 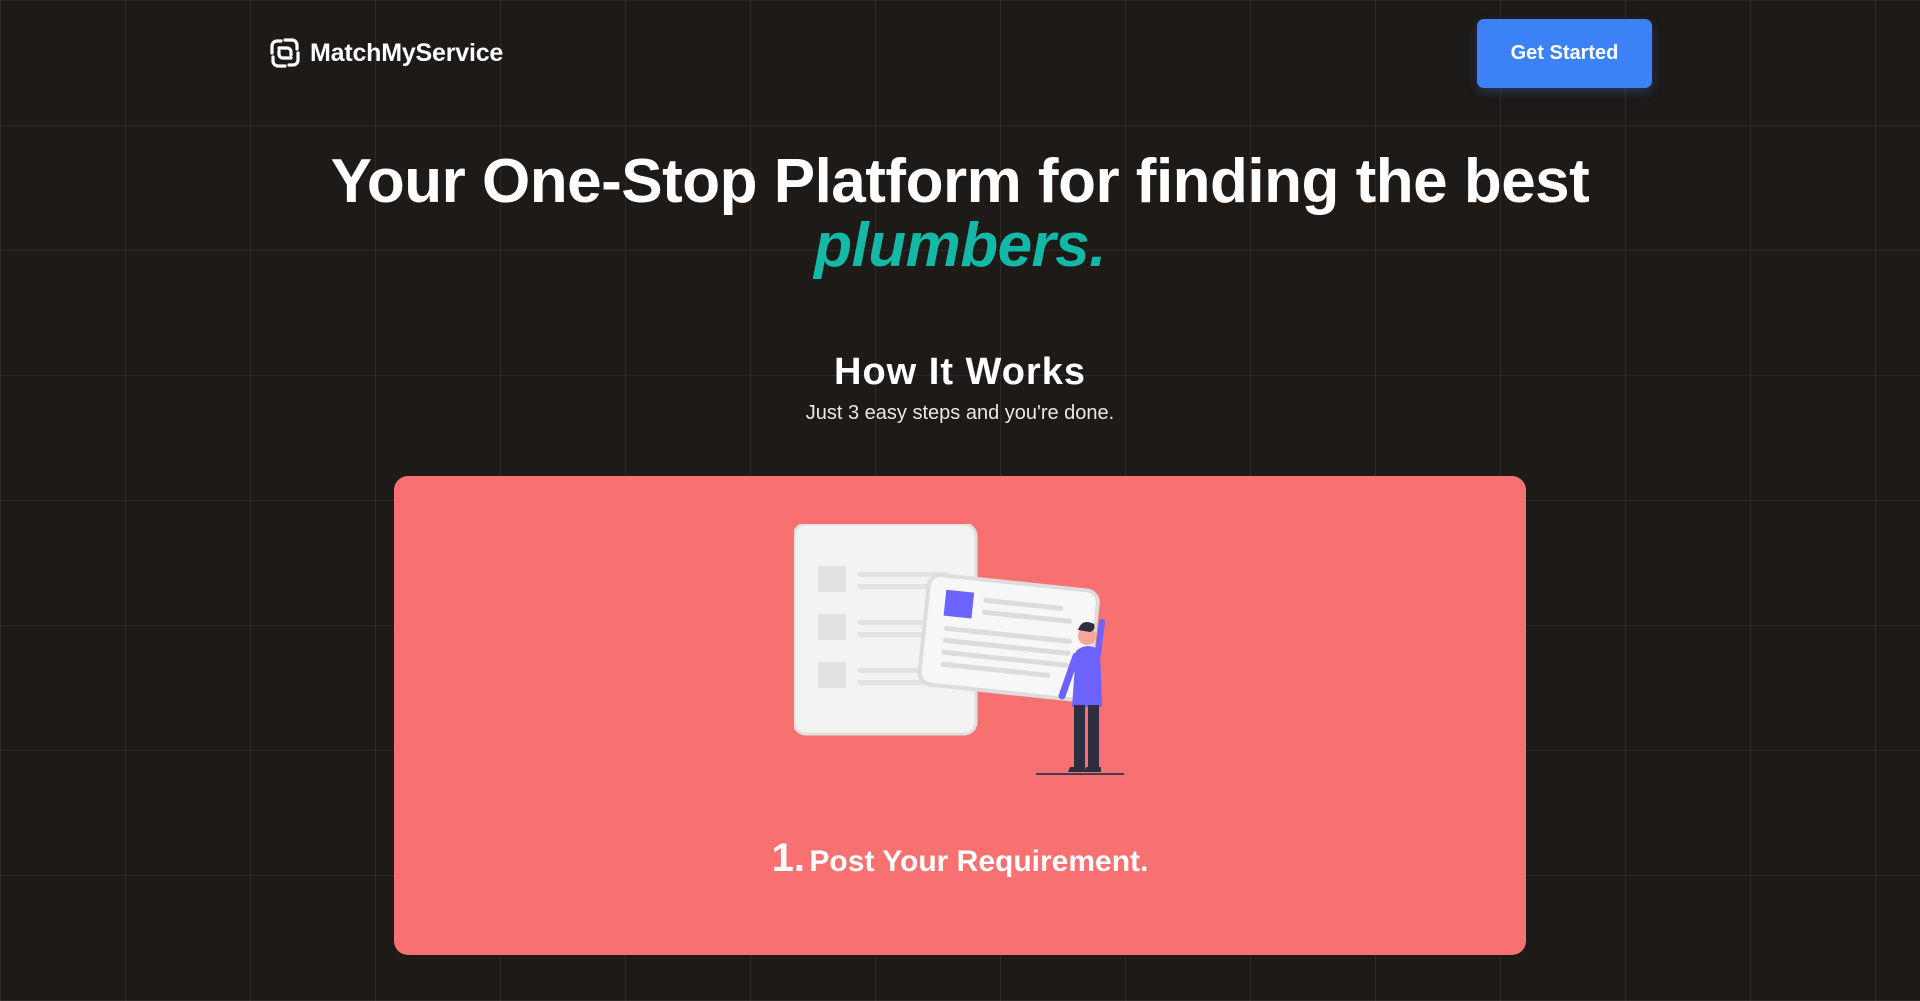 I want to click on step-label: 1. Post Your Requirement., so click(x=960, y=858).